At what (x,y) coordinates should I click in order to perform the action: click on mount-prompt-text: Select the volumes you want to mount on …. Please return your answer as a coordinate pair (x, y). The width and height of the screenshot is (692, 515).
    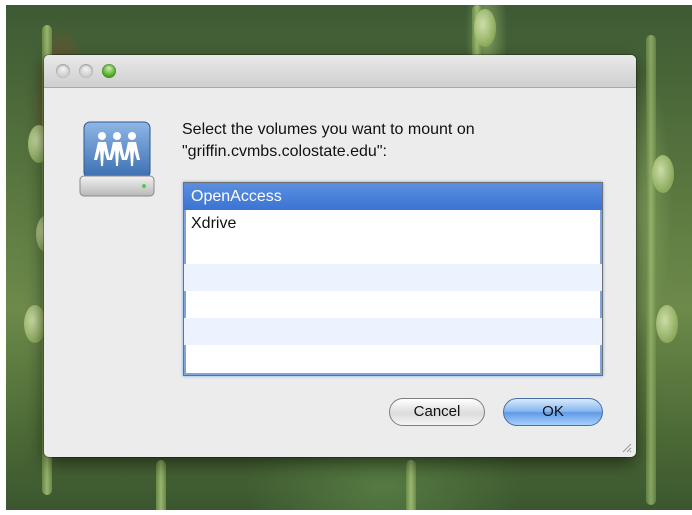
    Looking at the image, I should click on (392, 141).